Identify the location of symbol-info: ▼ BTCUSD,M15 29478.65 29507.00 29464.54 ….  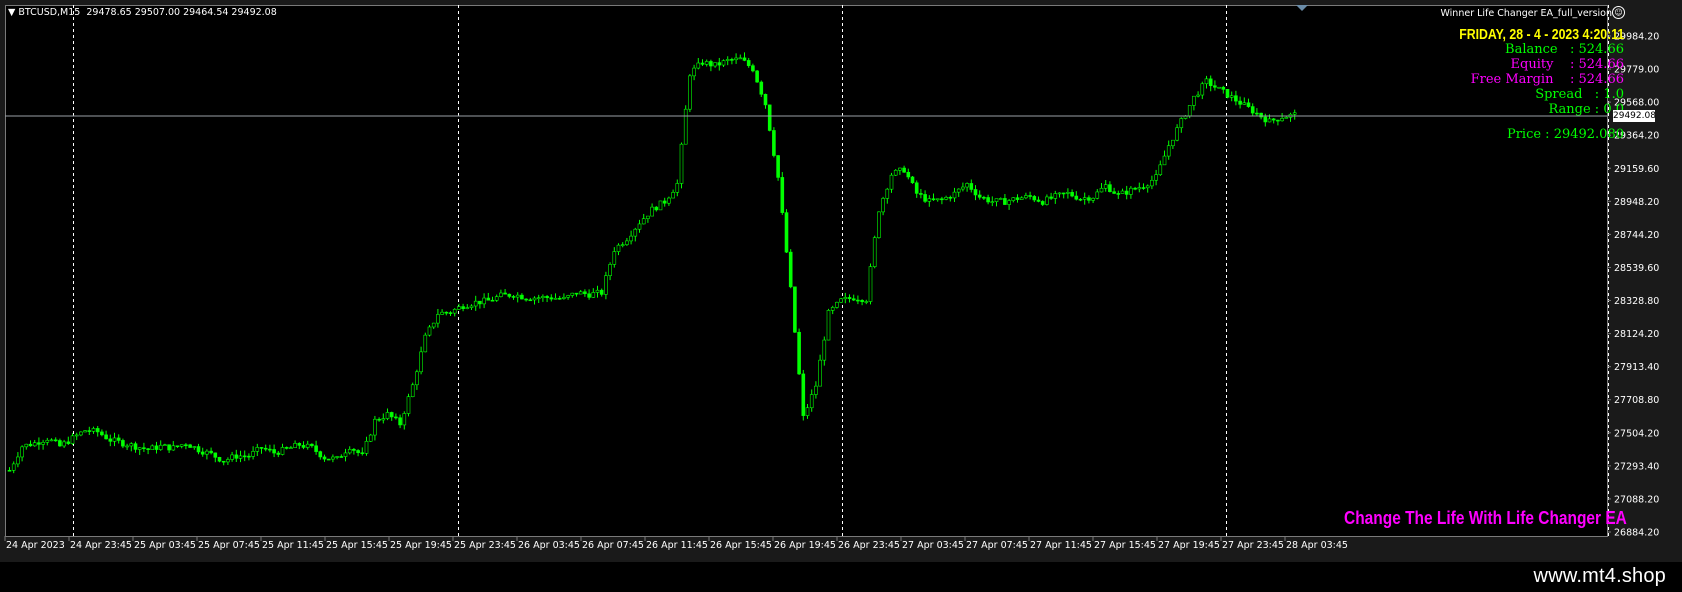
(142, 12).